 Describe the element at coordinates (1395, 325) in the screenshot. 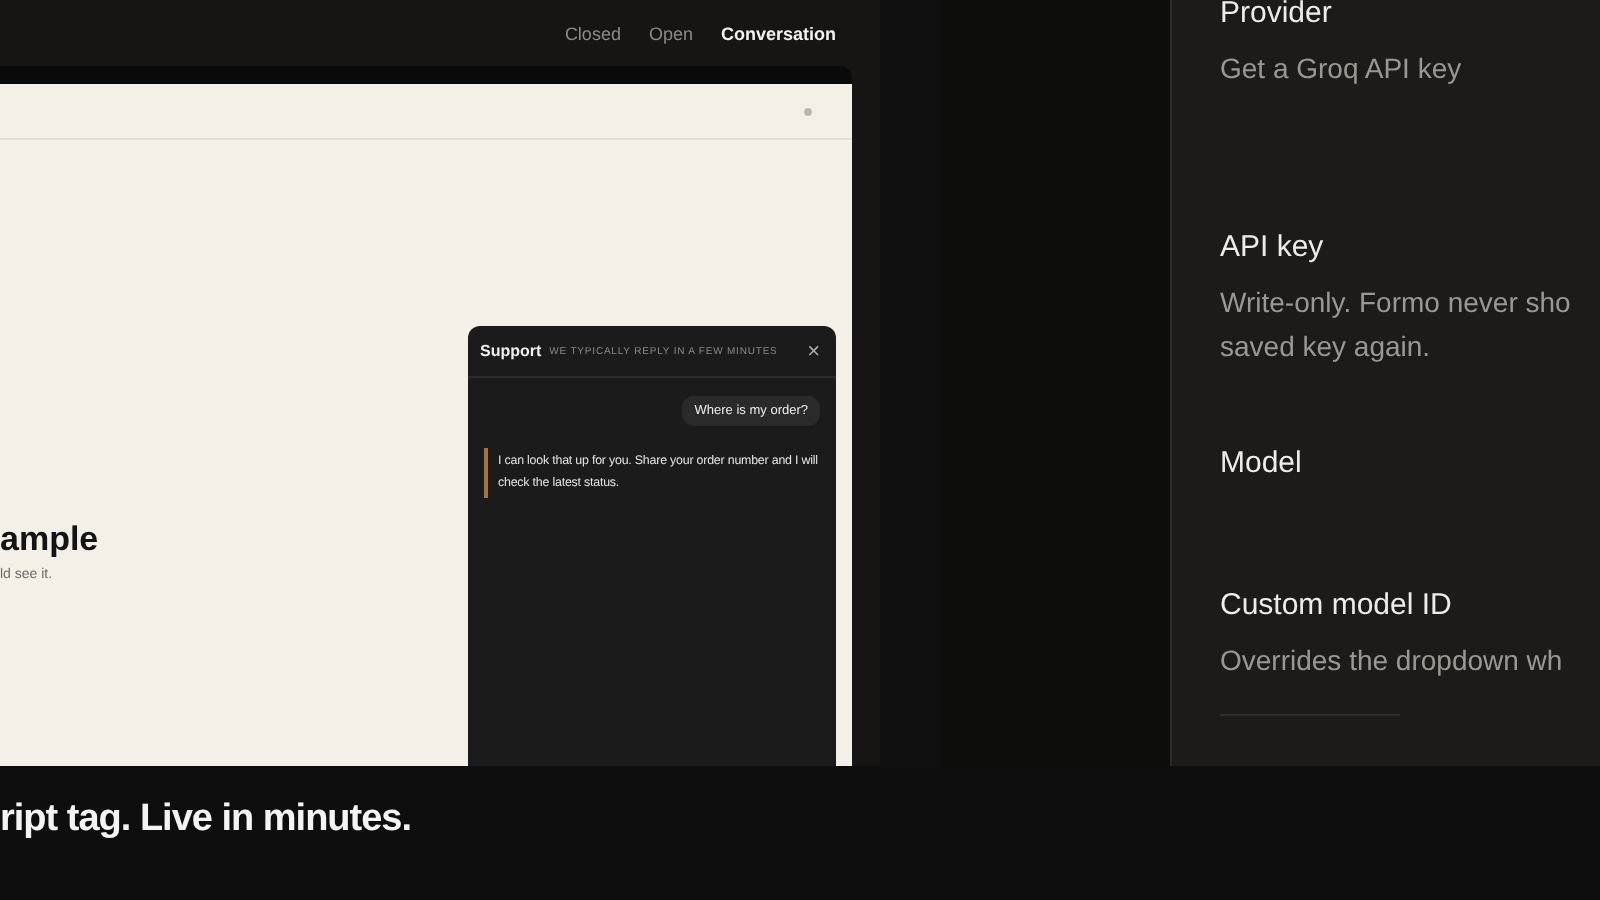

I see `setting-hint: Write-only. Formo never sho saved key again.` at that location.